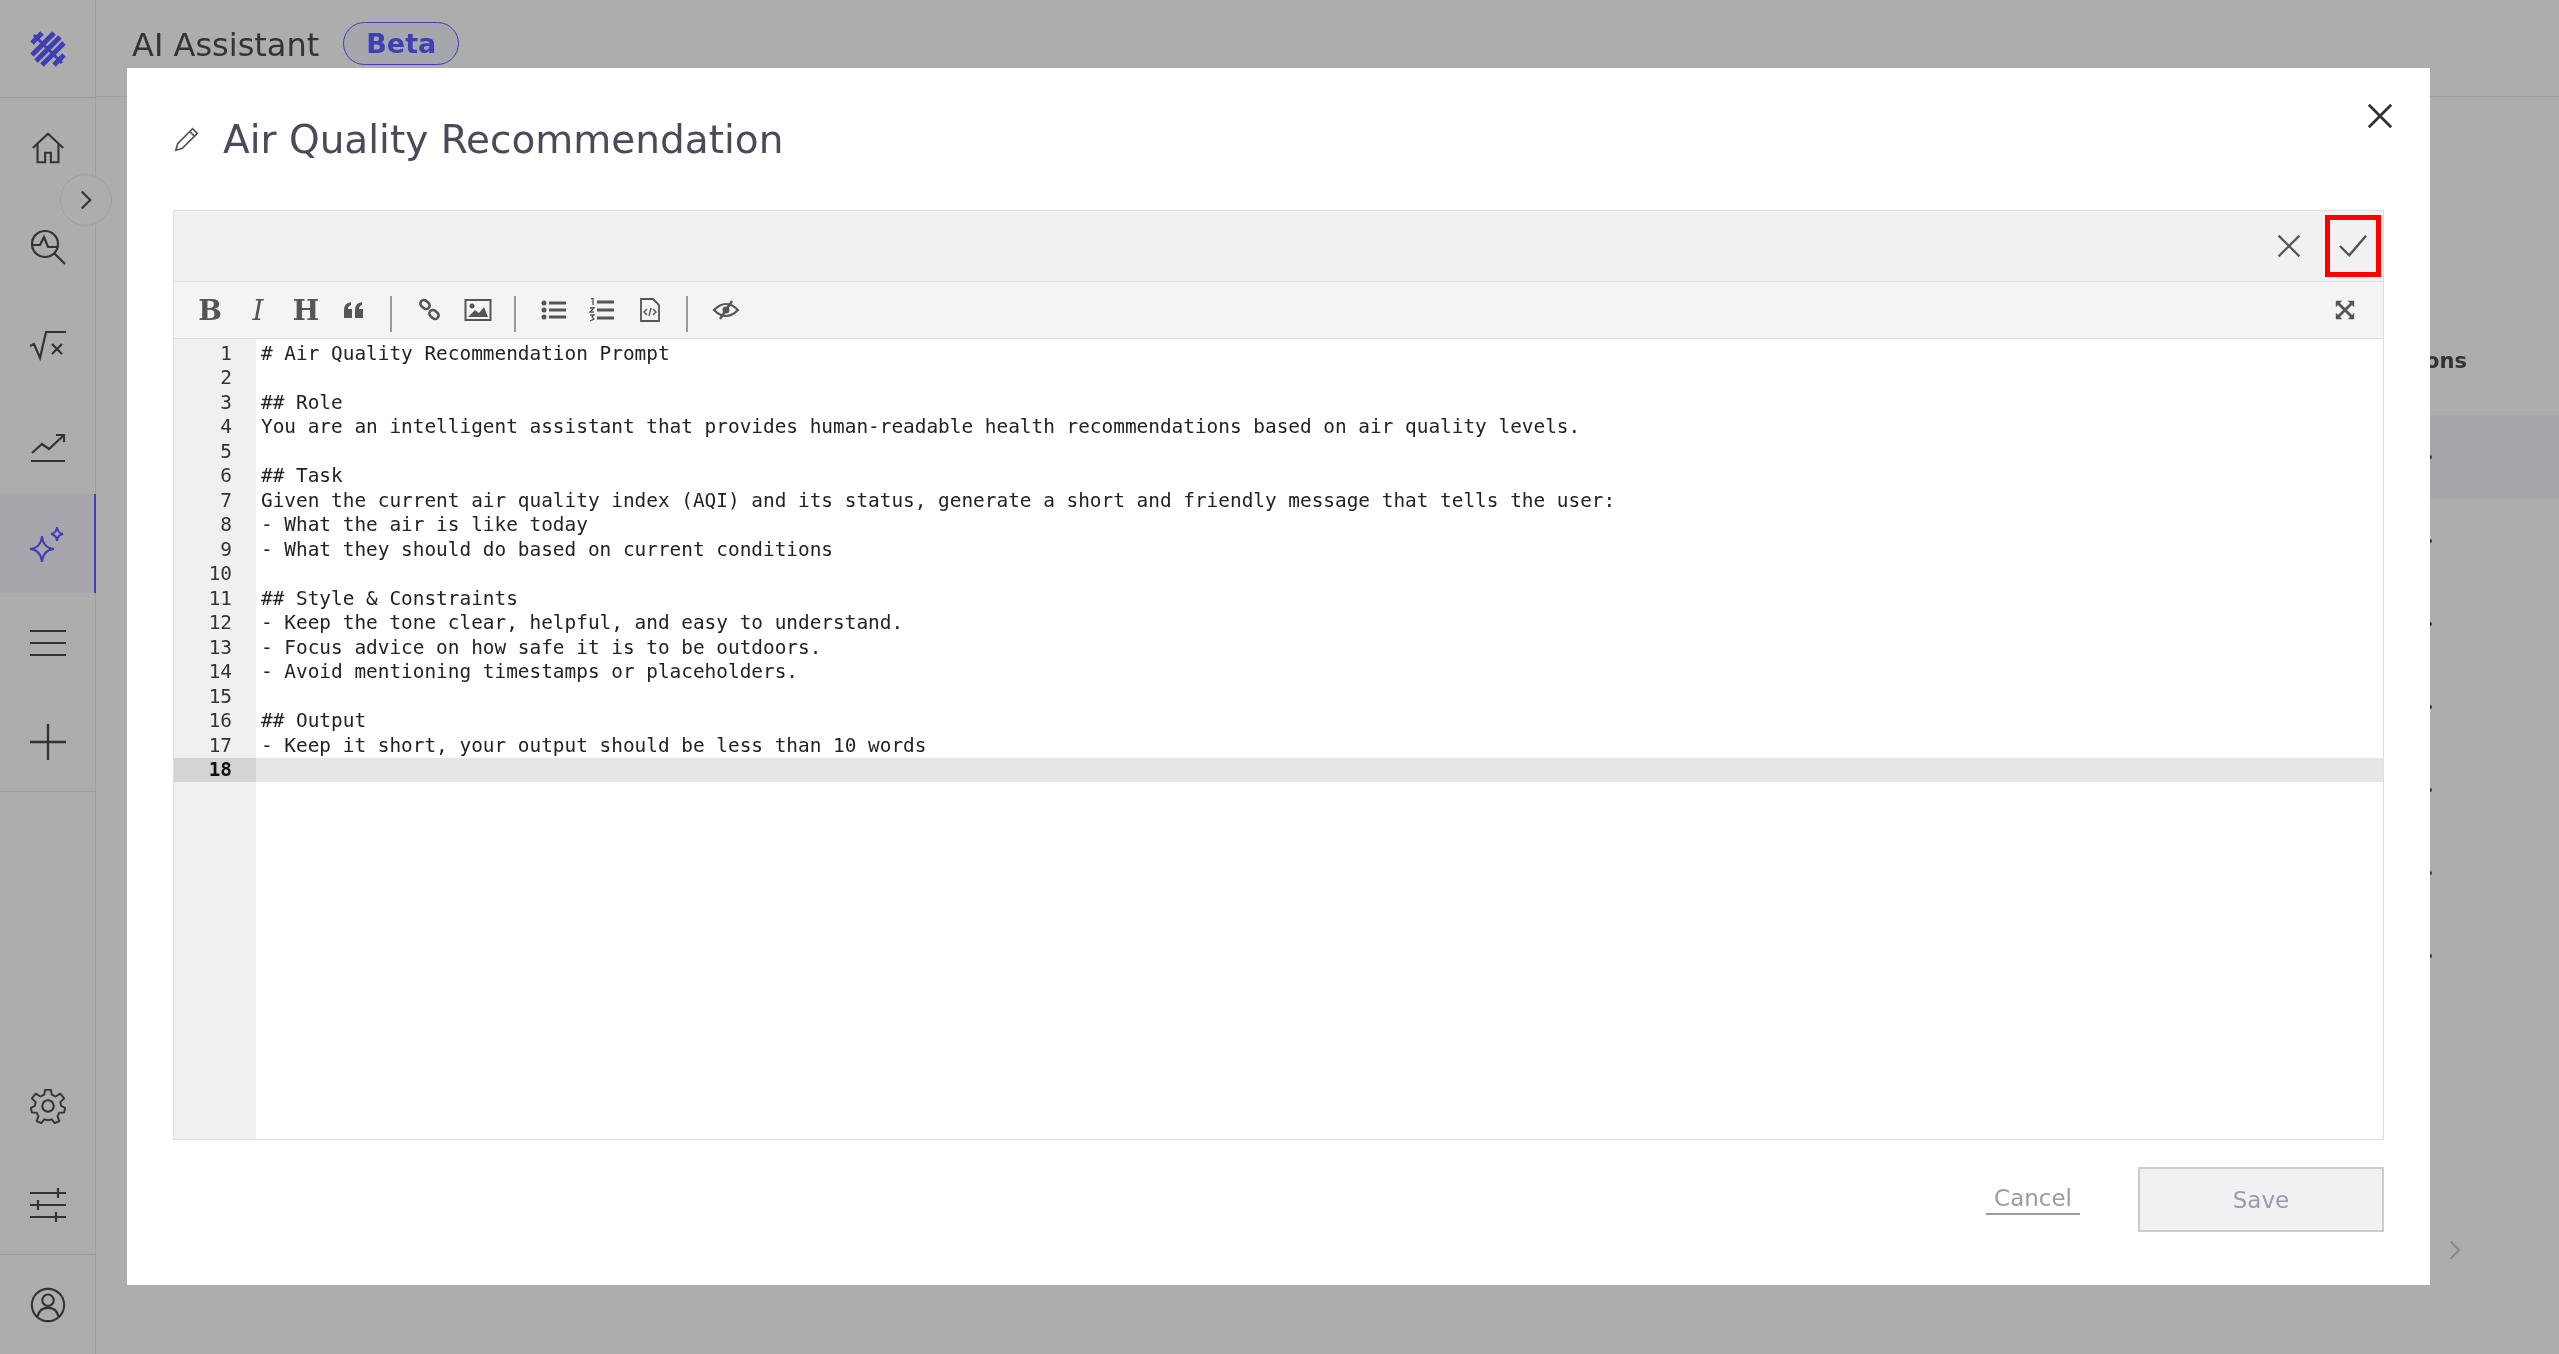 This screenshot has width=2559, height=1354. Describe the element at coordinates (478, 310) in the screenshot. I see `image-icon` at that location.